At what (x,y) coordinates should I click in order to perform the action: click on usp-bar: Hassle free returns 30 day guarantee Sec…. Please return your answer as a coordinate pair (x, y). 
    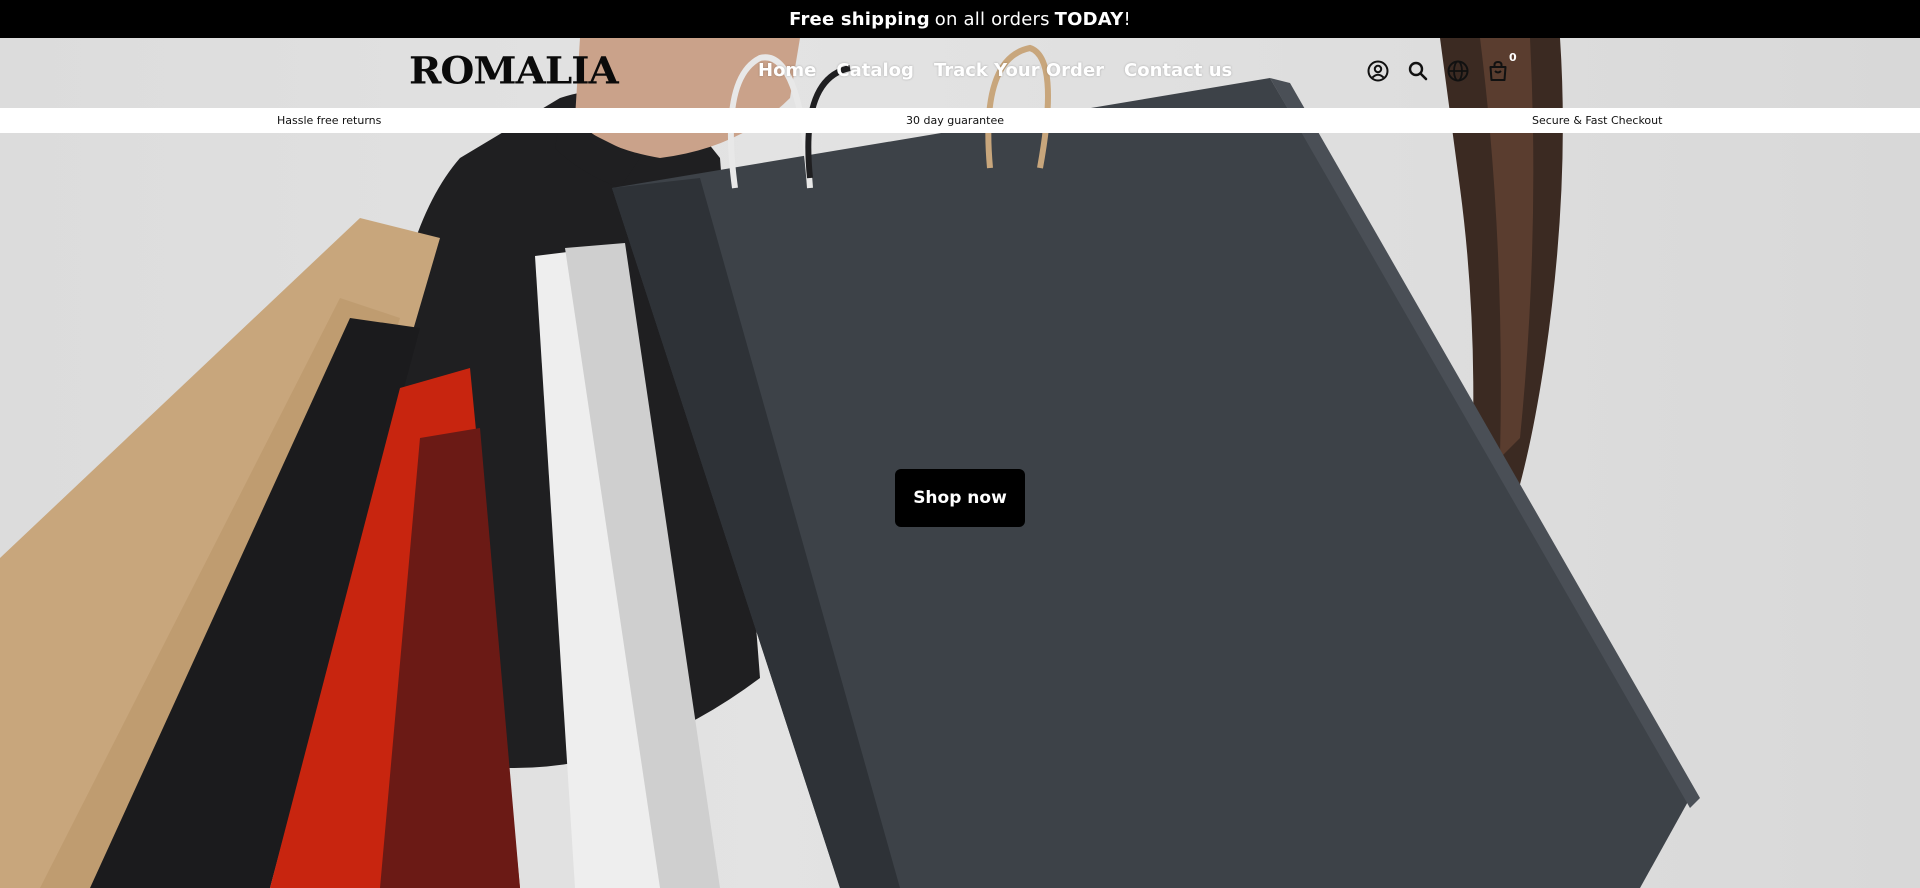
    Looking at the image, I should click on (960, 120).